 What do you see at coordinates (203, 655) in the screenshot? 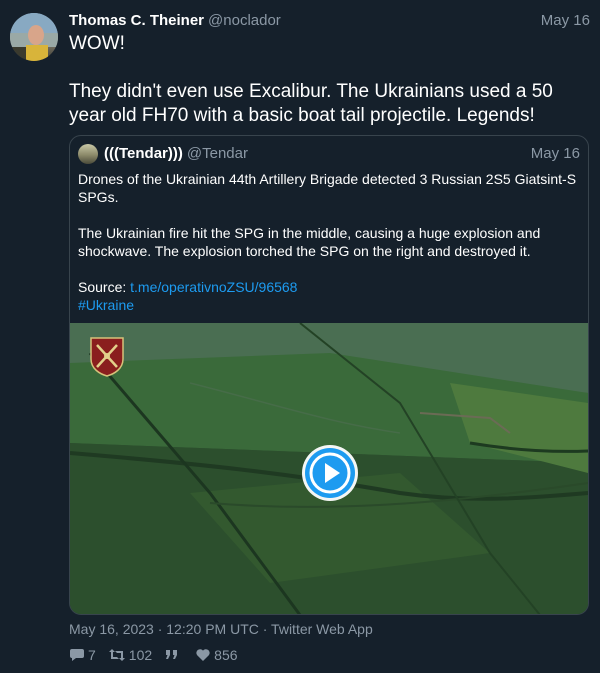
I see `heart-icon` at bounding box center [203, 655].